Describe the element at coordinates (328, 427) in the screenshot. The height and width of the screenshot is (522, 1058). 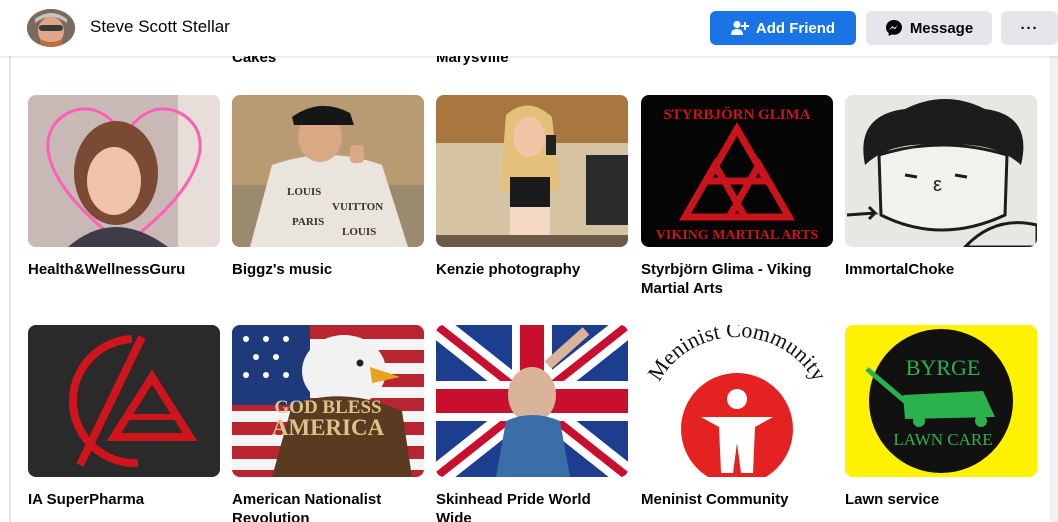
I see `america-text: AMERICA` at that location.